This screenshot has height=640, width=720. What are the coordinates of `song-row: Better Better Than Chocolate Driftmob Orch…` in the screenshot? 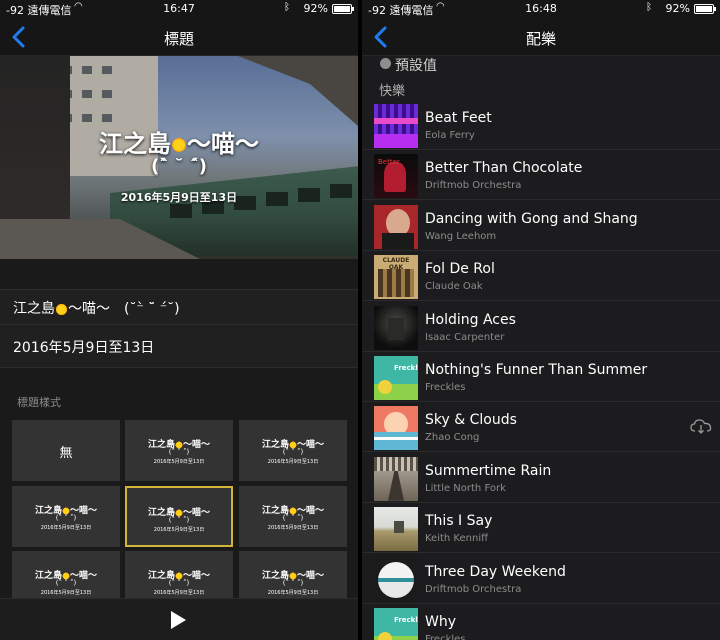 It's located at (541, 175).